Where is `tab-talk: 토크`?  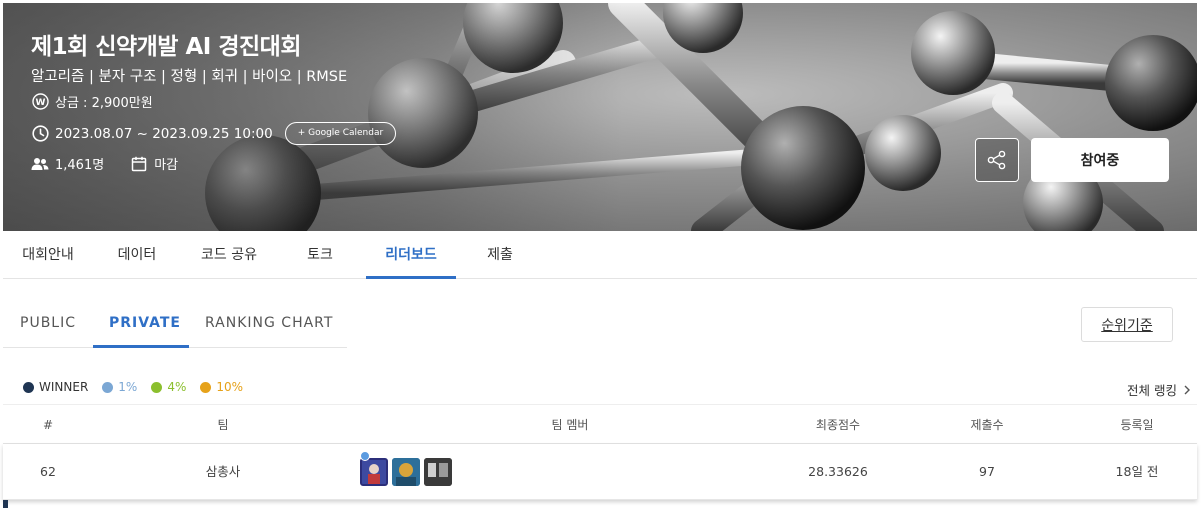 tab-talk: 토크 is located at coordinates (320, 255).